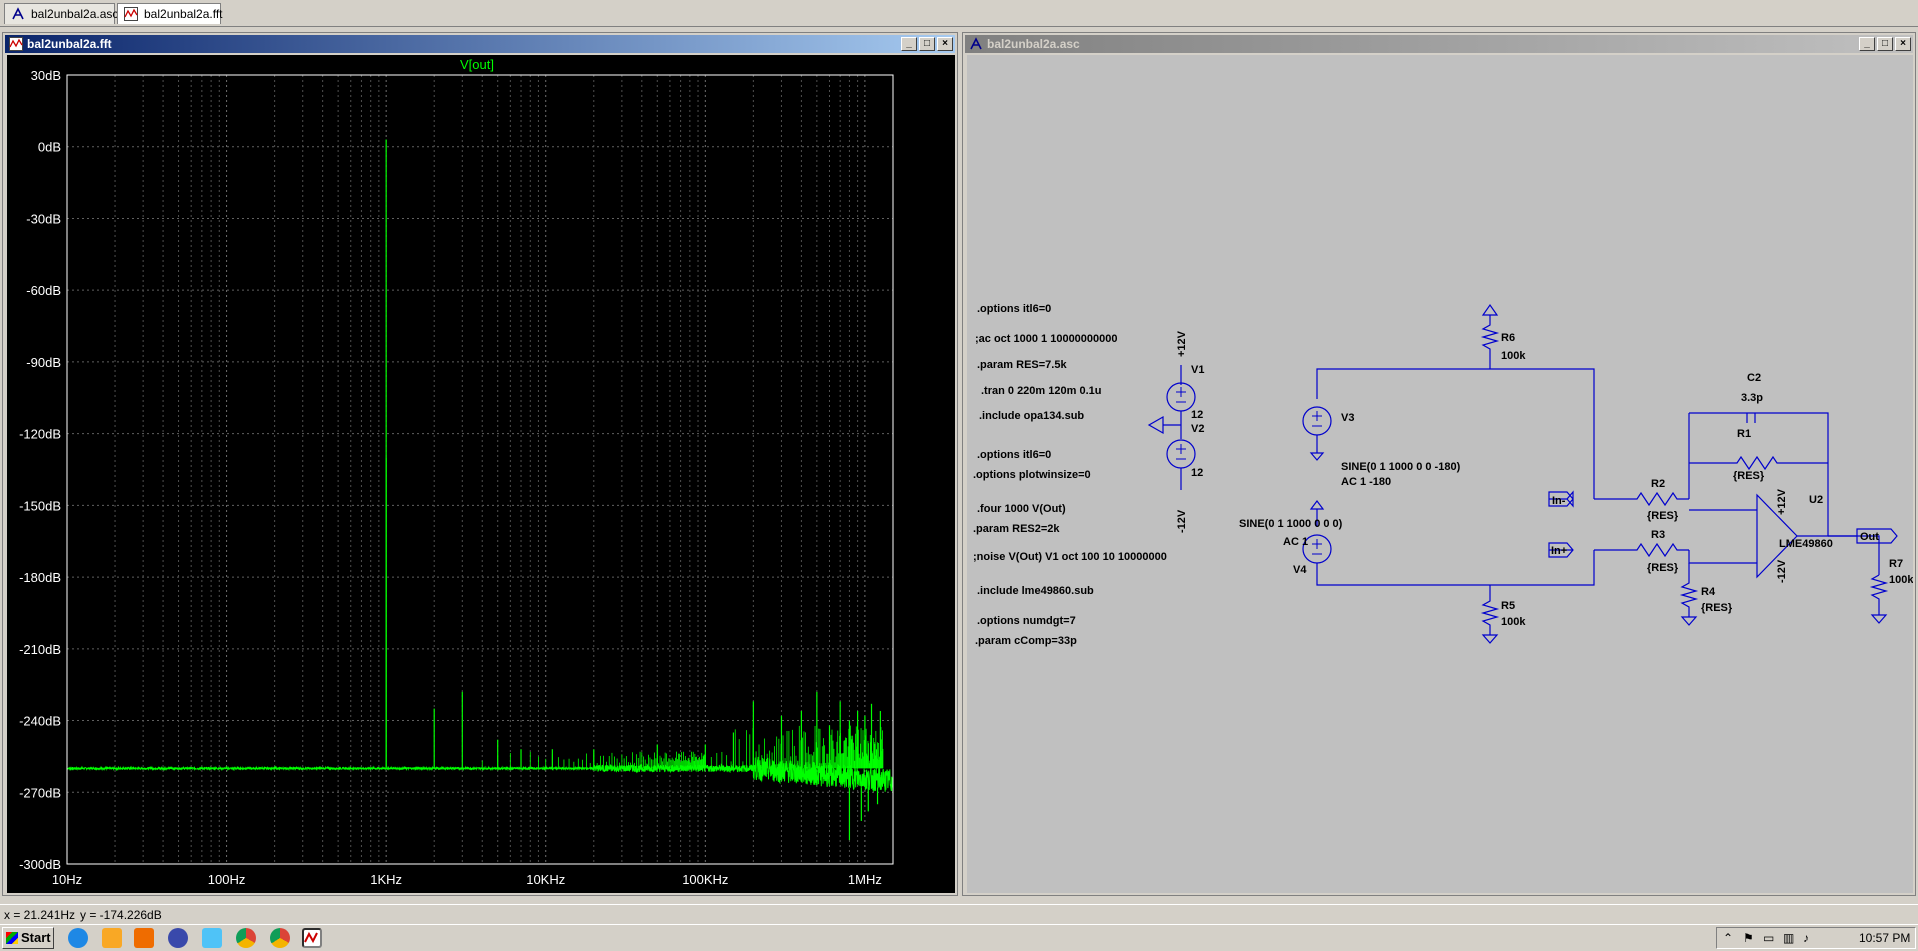  What do you see at coordinates (1366, 482) in the screenshot?
I see `v3-ac: AC 1 -180` at bounding box center [1366, 482].